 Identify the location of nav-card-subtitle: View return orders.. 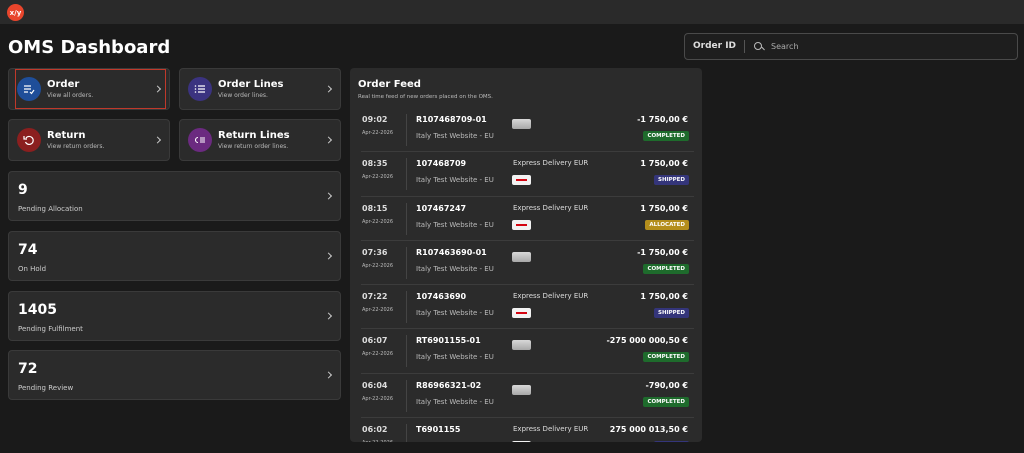
(76, 146).